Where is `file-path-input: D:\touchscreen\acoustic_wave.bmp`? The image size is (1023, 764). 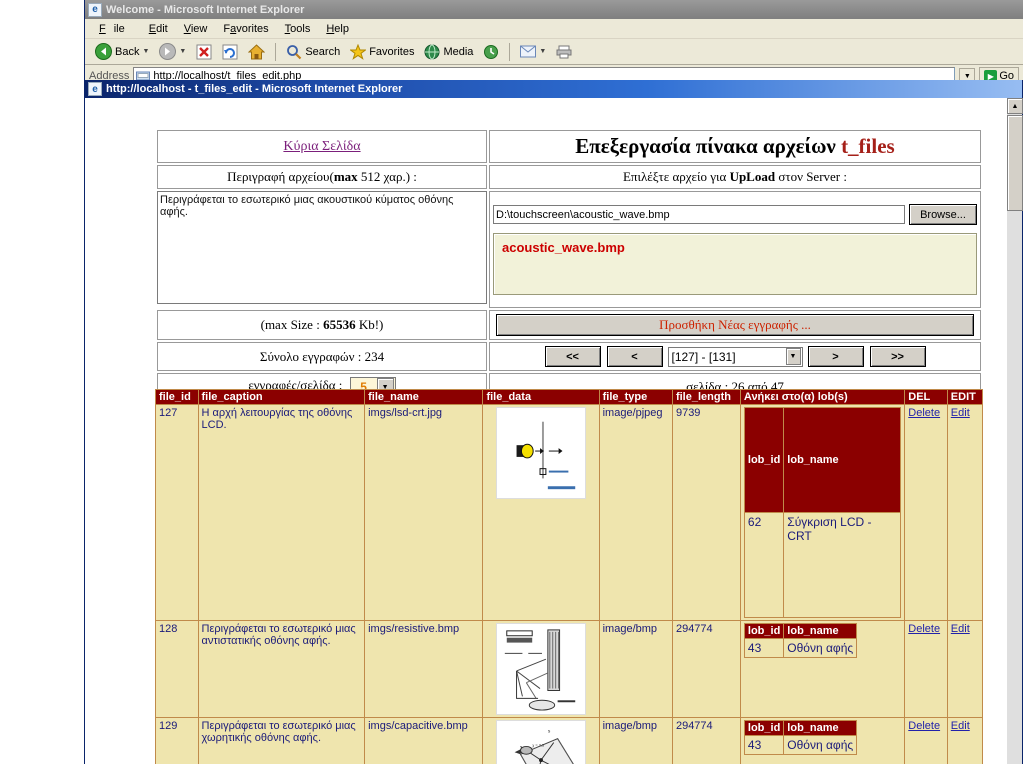 file-path-input: D:\touchscreen\acoustic_wave.bmp is located at coordinates (699, 214).